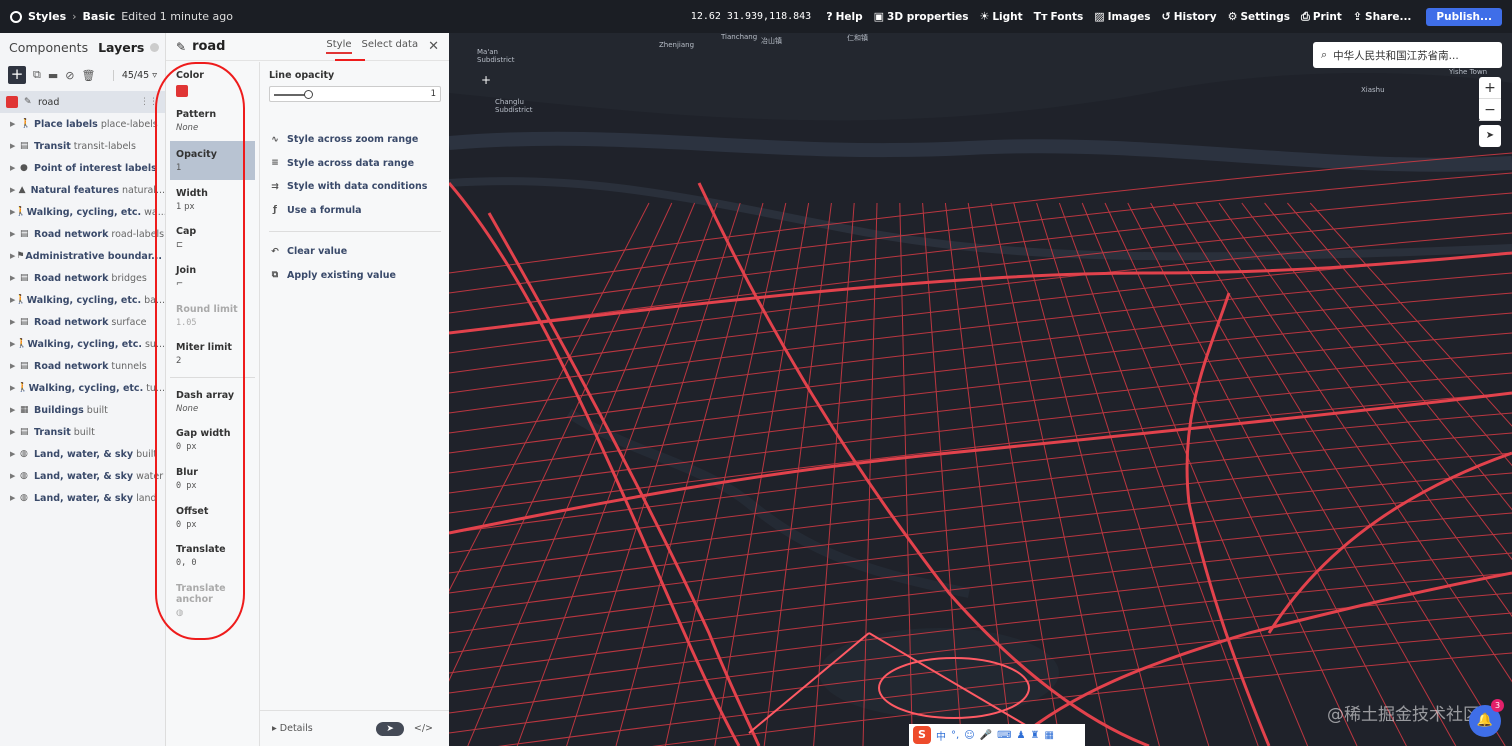  Describe the element at coordinates (86, 388) in the screenshot. I see `layer-group-name: Walking, cycling, etc.` at that location.